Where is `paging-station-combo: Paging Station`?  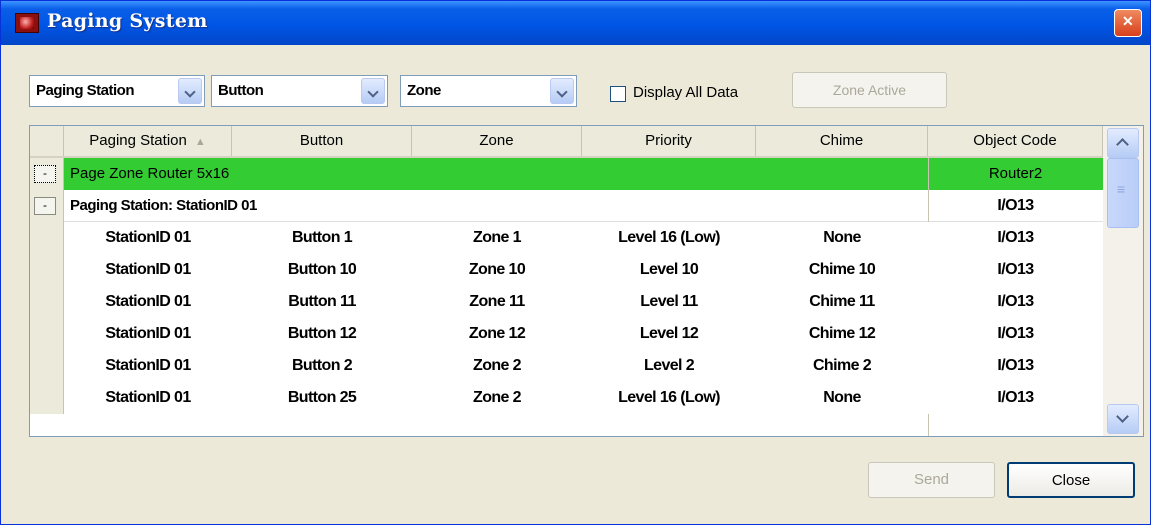
paging-station-combo: Paging Station is located at coordinates (117, 91).